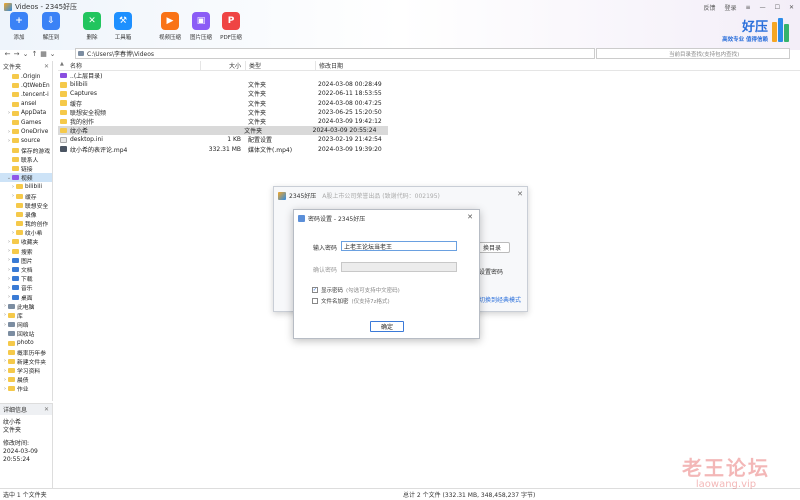 The width and height of the screenshot is (800, 500). I want to click on file-row: ..(上层目录), so click(429, 75).